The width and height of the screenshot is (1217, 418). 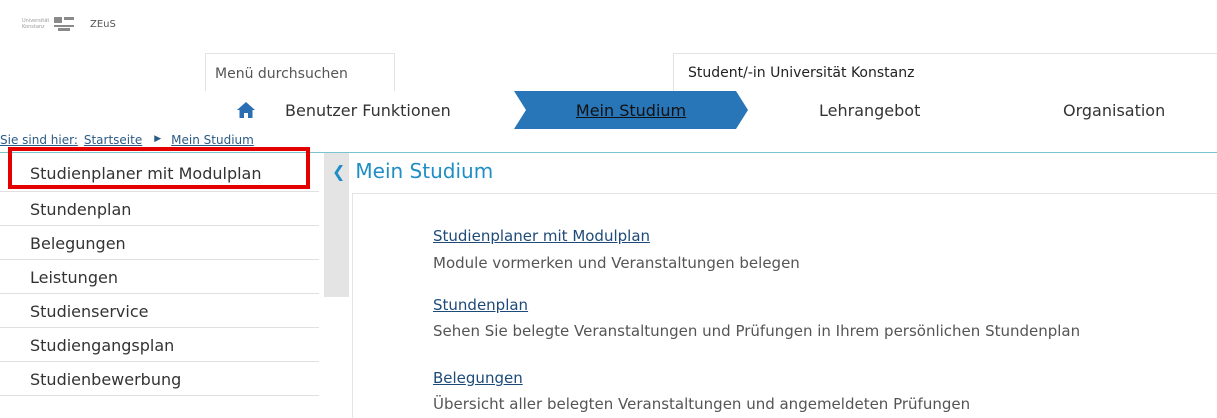 What do you see at coordinates (158, 139) in the screenshot?
I see `chevron-right-icon: ▶` at bounding box center [158, 139].